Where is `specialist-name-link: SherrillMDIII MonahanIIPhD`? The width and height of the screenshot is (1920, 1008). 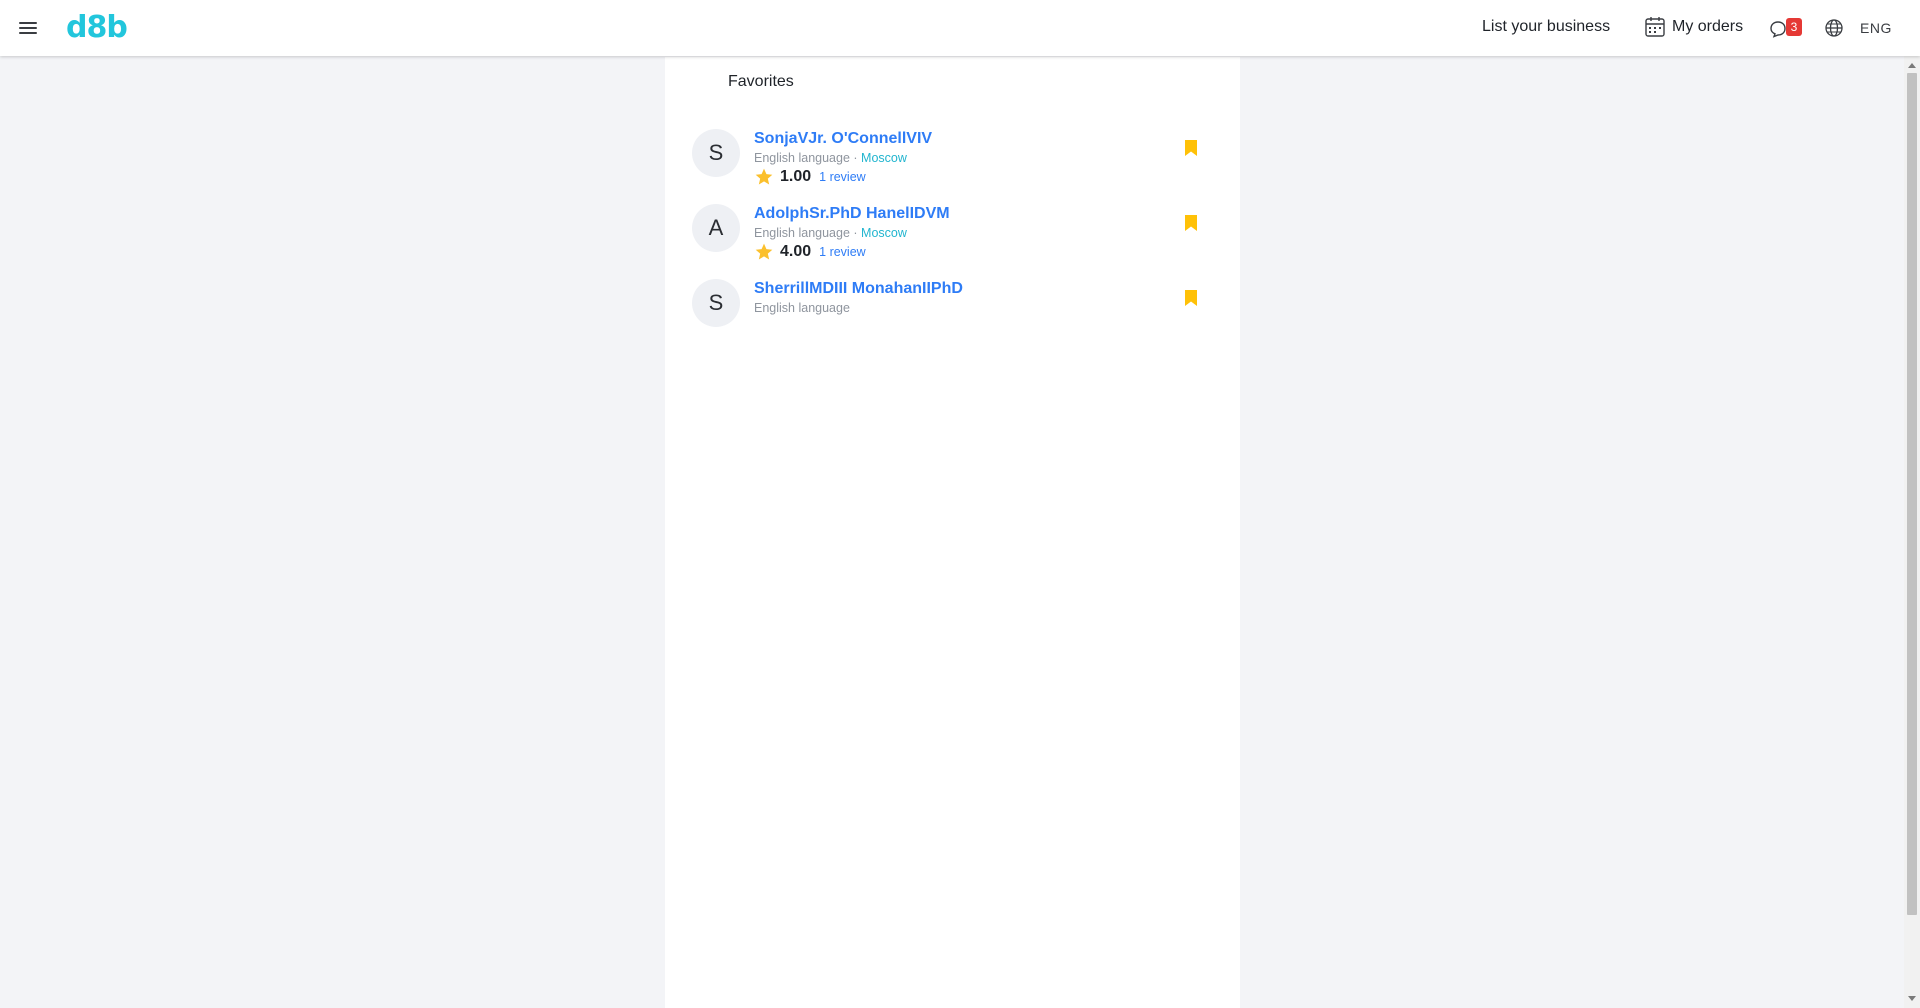 specialist-name-link: SherrillMDIII MonahanIIPhD is located at coordinates (858, 289).